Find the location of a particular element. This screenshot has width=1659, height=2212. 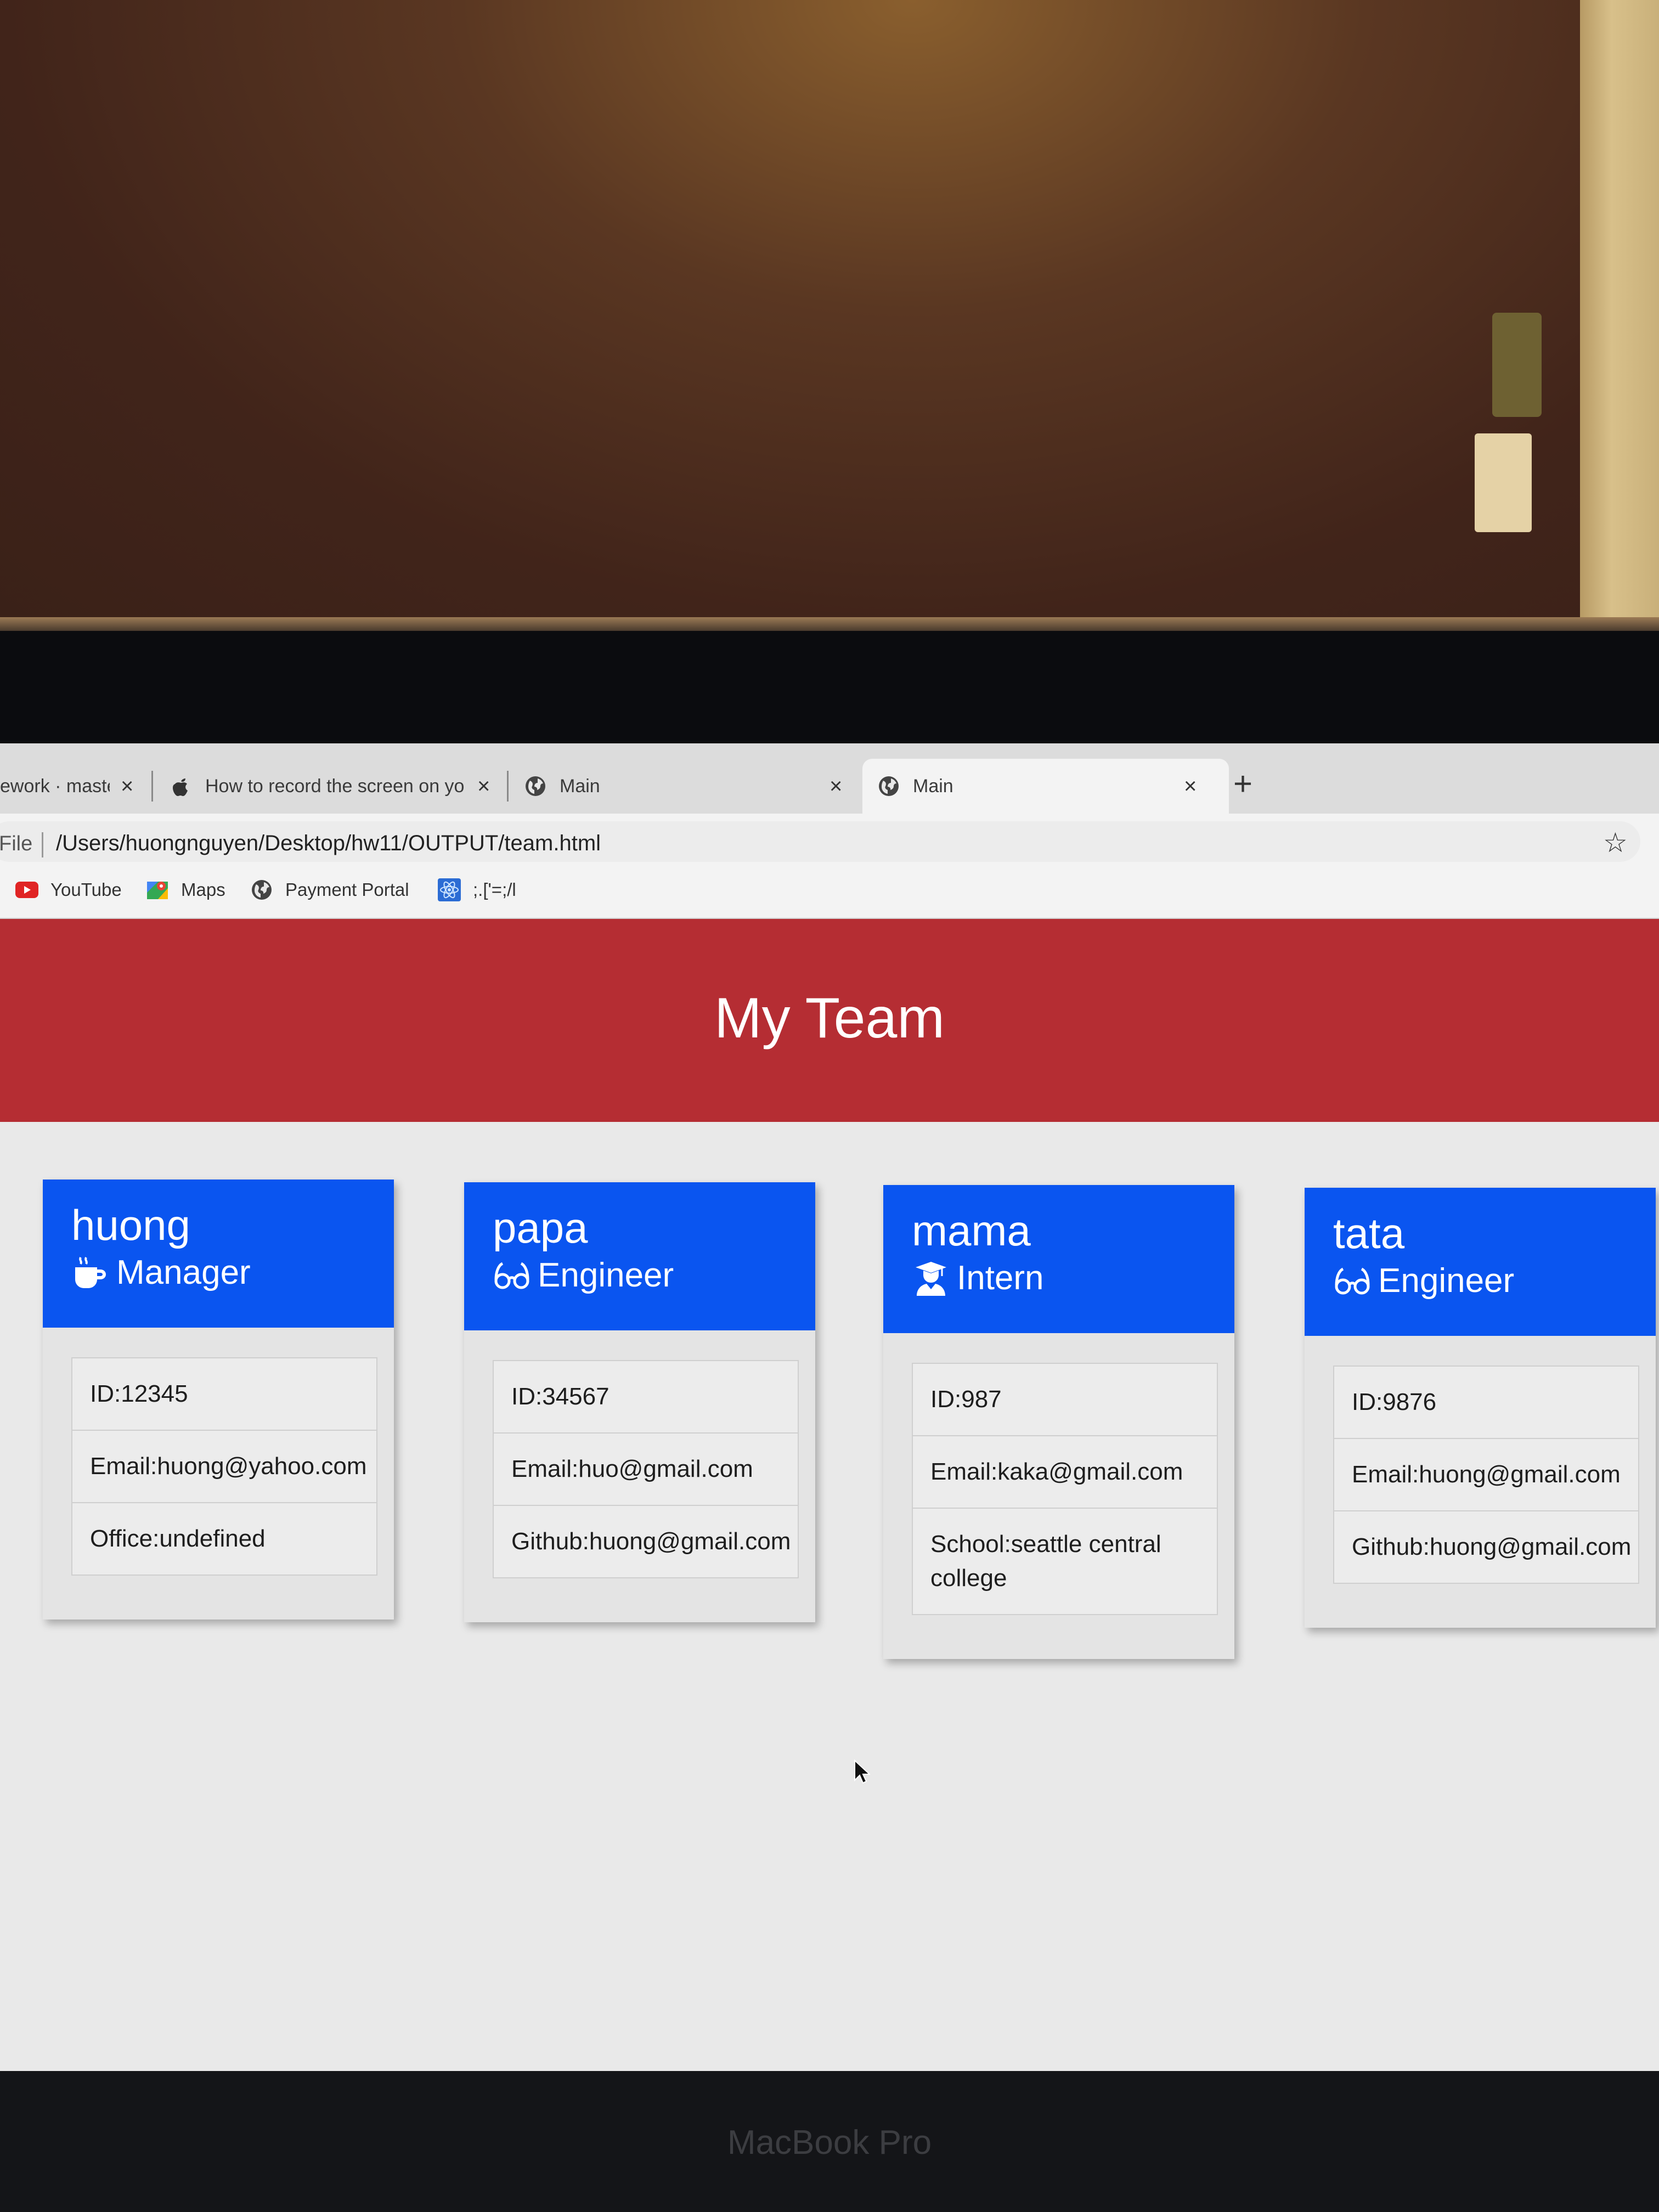

mouse-cursor-icon is located at coordinates (862, 1773).